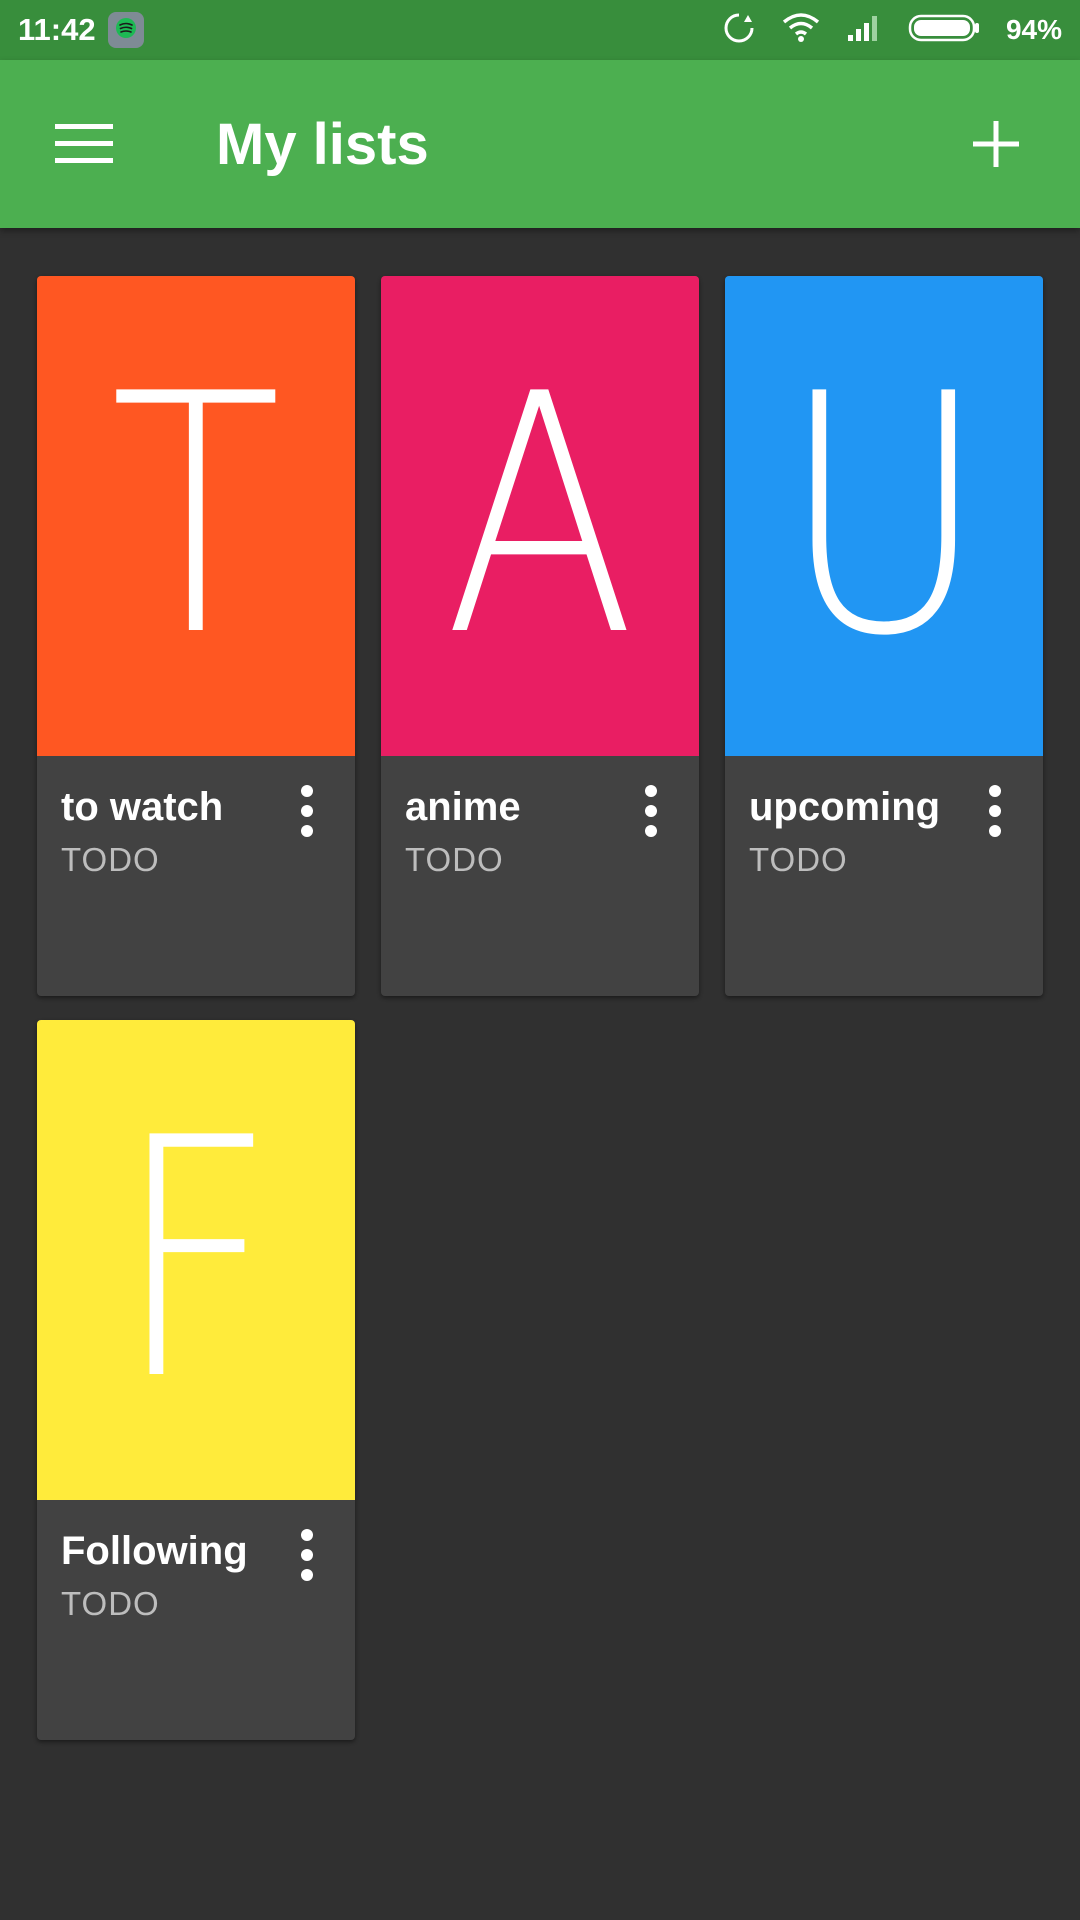 The width and height of the screenshot is (1080, 1920). I want to click on list-avatar: F, so click(196, 1260).